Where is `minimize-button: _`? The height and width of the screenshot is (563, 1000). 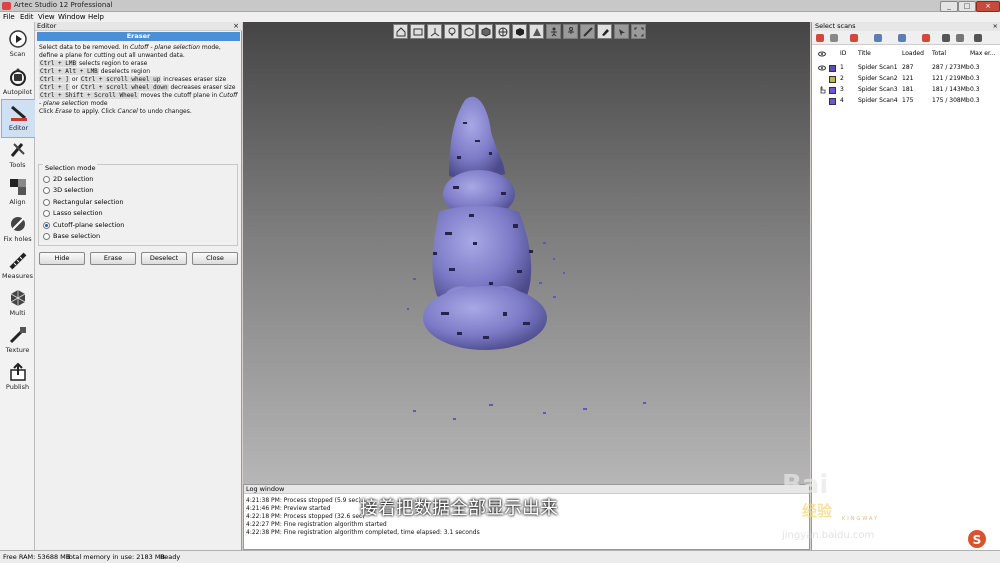 minimize-button: _ is located at coordinates (949, 6).